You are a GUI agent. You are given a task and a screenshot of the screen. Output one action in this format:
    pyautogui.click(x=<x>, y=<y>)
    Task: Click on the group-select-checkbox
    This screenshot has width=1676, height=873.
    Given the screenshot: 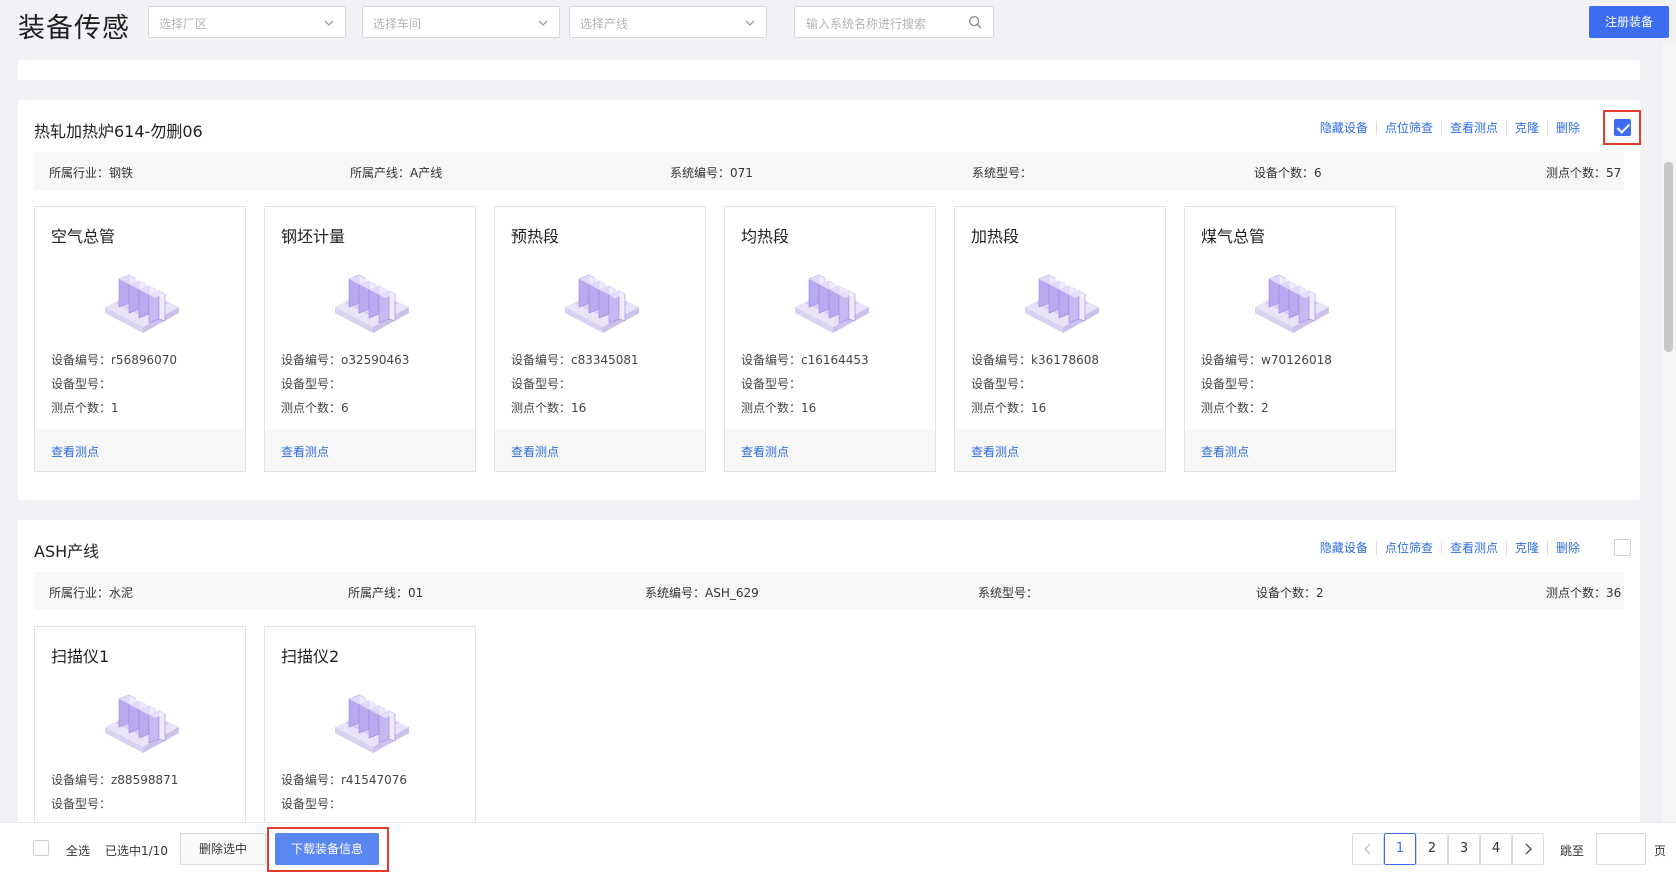 What is the action you would take?
    pyautogui.click(x=1622, y=547)
    